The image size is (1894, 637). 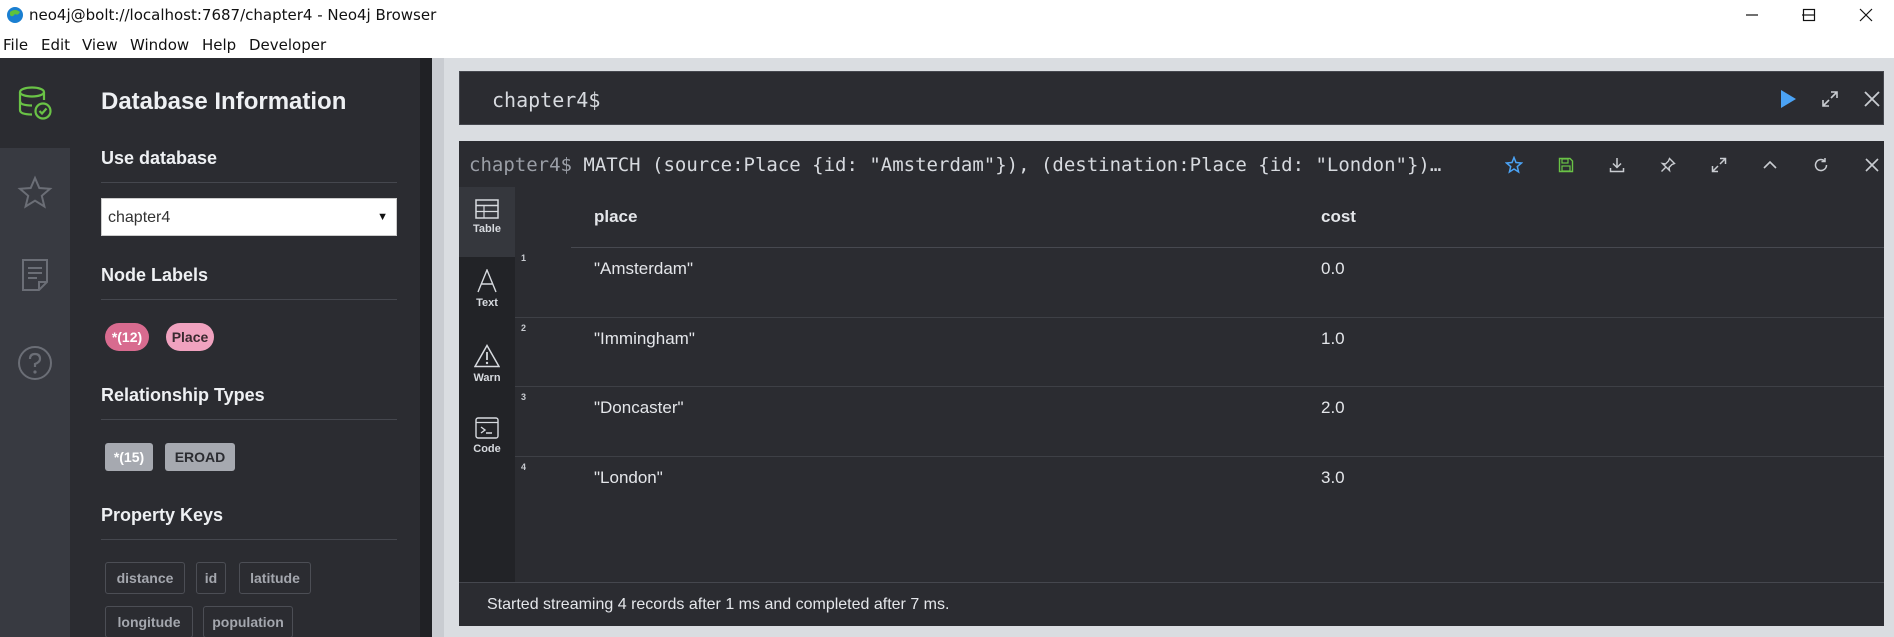 I want to click on editor-prompt: chapter4$, so click(x=546, y=100).